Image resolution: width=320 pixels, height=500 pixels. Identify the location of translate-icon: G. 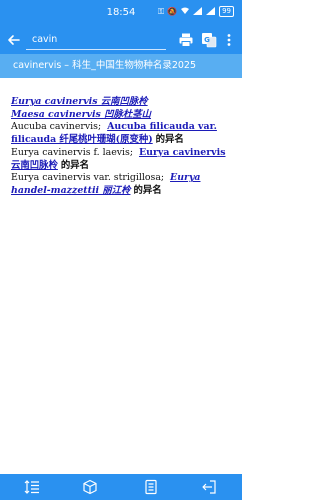
(209, 40).